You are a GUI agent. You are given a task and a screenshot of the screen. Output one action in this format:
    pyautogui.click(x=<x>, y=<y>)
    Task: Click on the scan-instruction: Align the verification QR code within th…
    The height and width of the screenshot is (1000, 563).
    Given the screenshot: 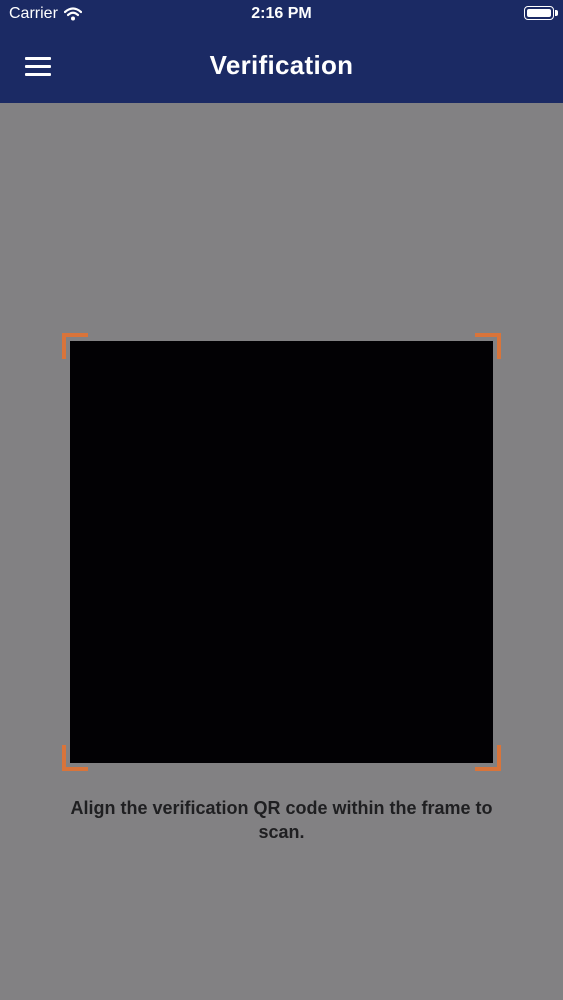 What is the action you would take?
    pyautogui.click(x=281, y=820)
    